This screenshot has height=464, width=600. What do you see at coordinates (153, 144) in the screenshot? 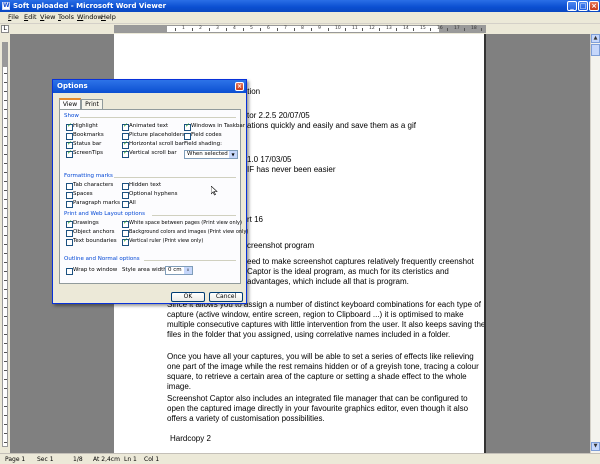
I see `horizontal-scroll-bar-checkbox: Horizontal scroll bar` at bounding box center [153, 144].